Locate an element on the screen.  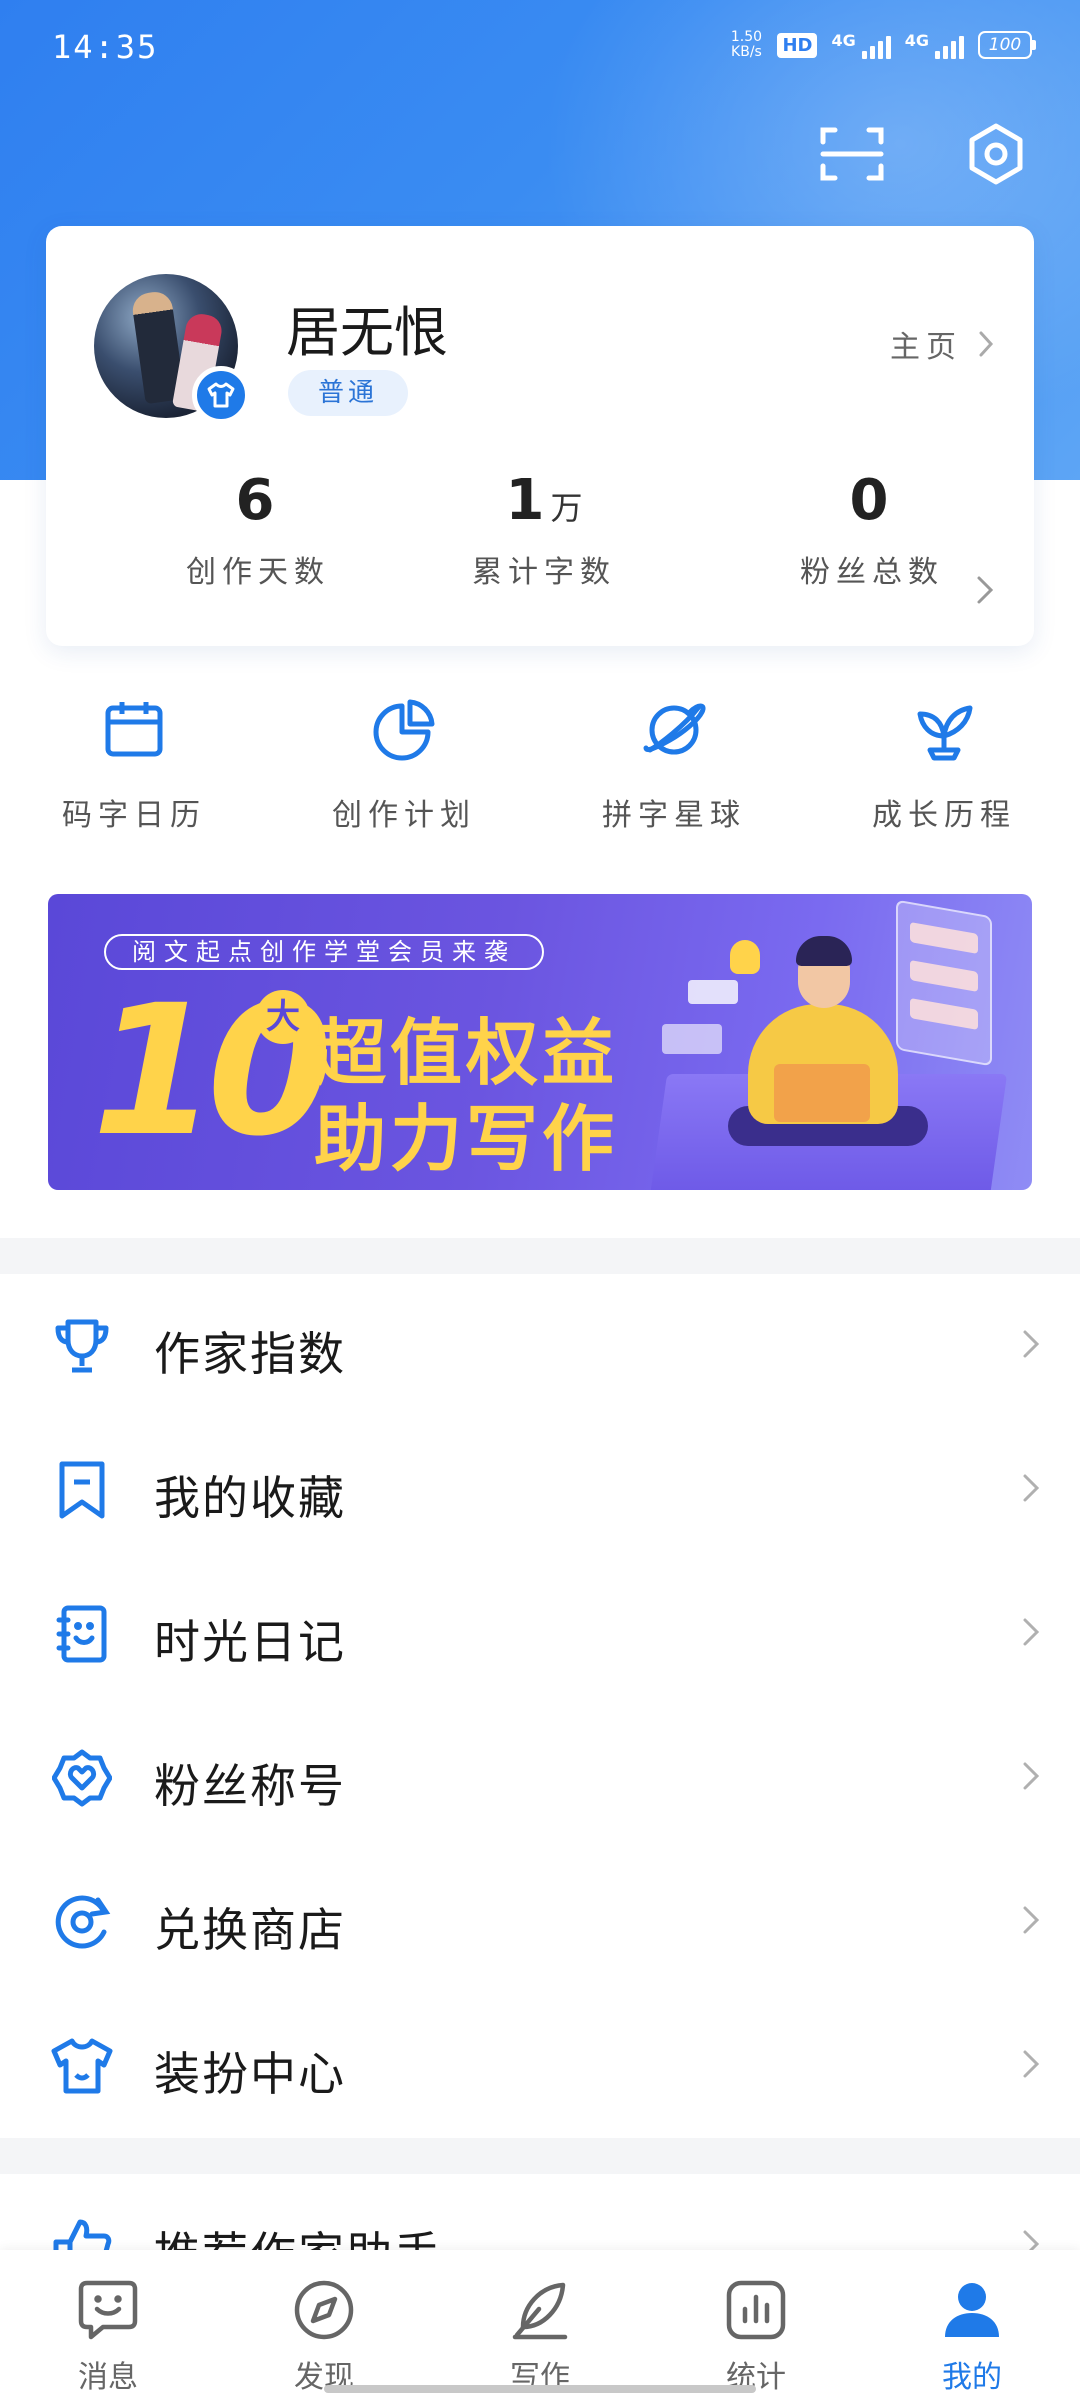
homepage-link: 主页 is located at coordinates (942, 344).